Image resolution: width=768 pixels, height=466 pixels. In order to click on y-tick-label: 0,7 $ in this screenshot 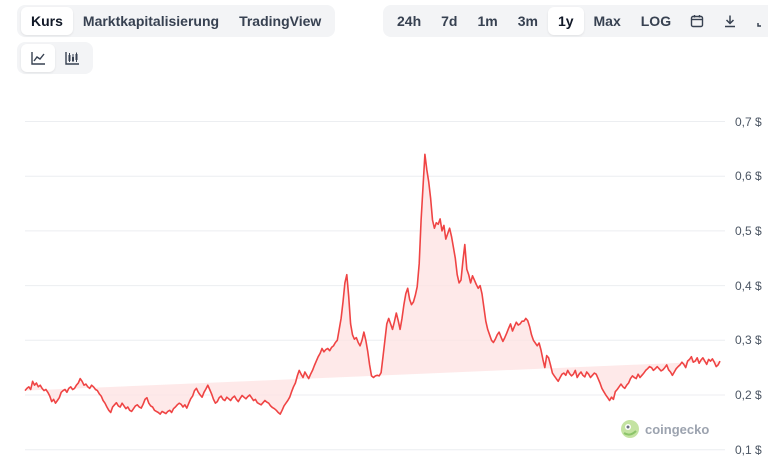, I will do `click(748, 121)`.